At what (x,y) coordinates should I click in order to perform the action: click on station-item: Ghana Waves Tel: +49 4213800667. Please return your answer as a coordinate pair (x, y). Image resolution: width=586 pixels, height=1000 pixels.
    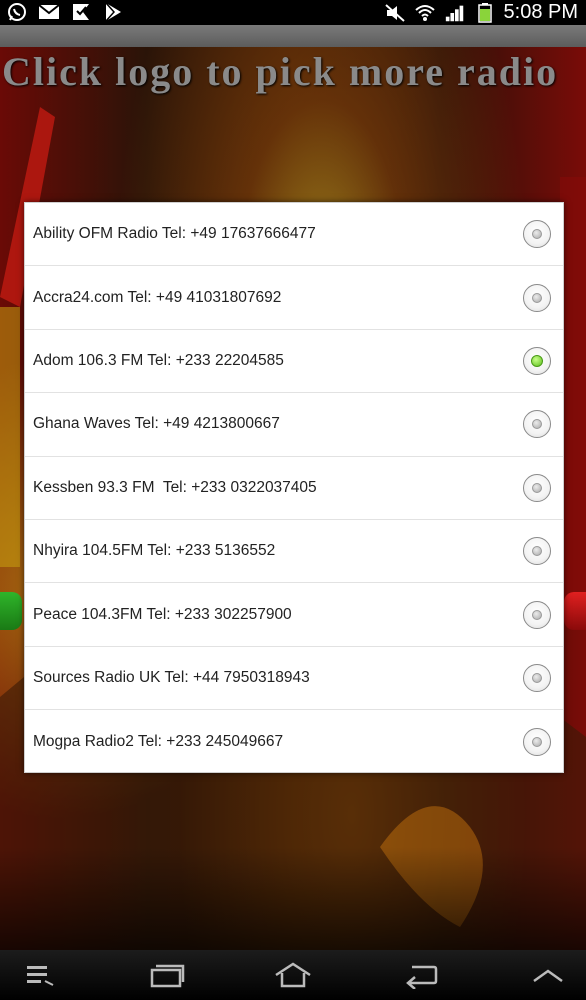
    Looking at the image, I should click on (294, 425).